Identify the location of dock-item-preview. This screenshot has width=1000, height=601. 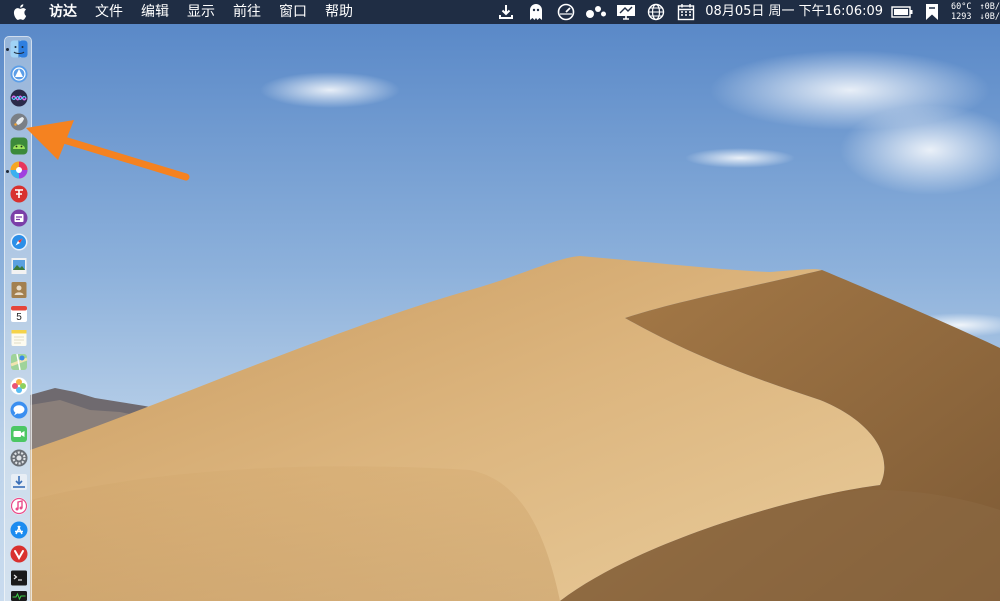
(19, 266).